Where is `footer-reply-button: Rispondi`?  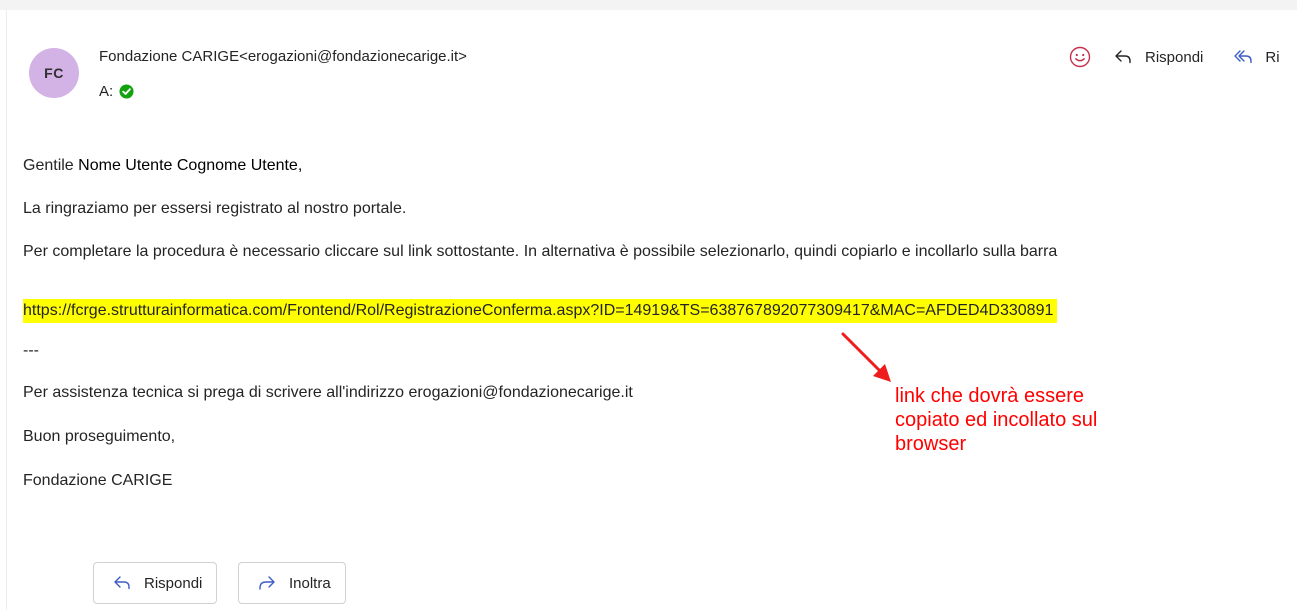 footer-reply-button: Rispondi is located at coordinates (155, 583).